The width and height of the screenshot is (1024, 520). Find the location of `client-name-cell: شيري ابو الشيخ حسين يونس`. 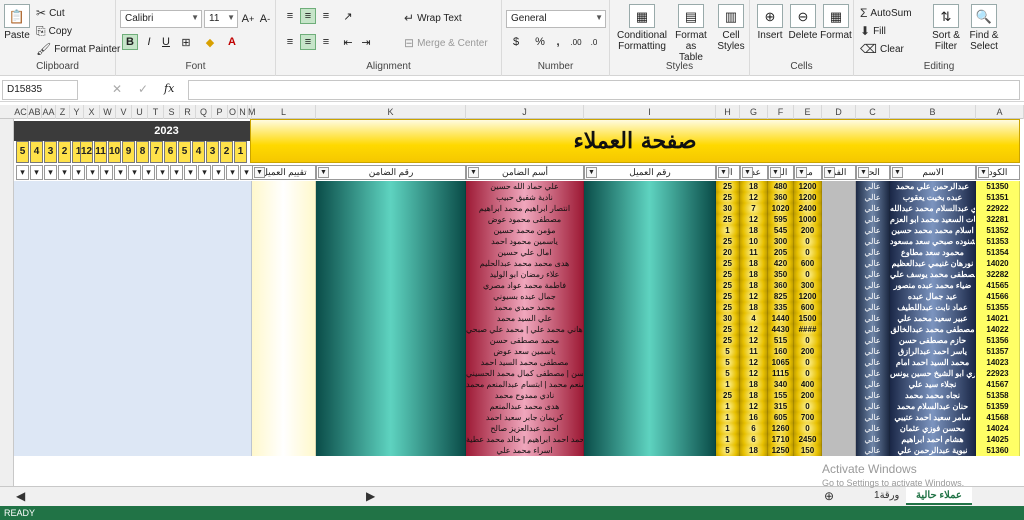

client-name-cell: شيري ابو الشيخ حسين يونس is located at coordinates (933, 373).